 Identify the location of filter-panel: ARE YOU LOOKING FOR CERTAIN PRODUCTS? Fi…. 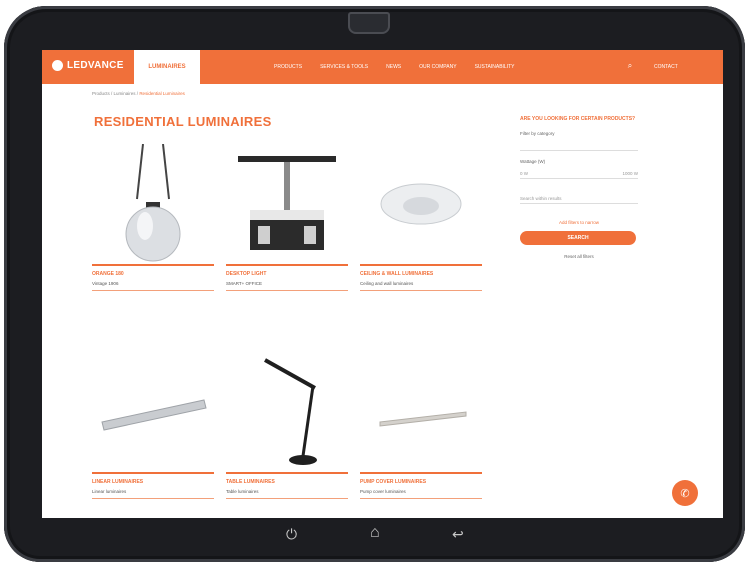
(579, 187).